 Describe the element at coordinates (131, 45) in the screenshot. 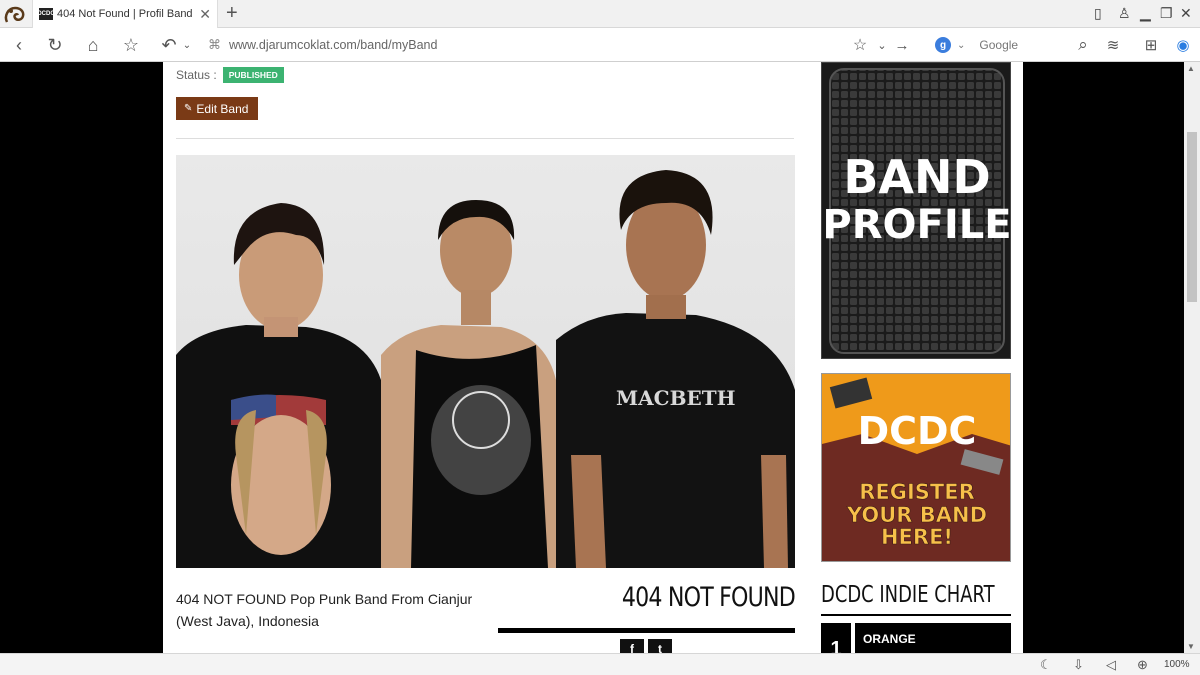

I see `bookmark-star-icon: ☆` at that location.